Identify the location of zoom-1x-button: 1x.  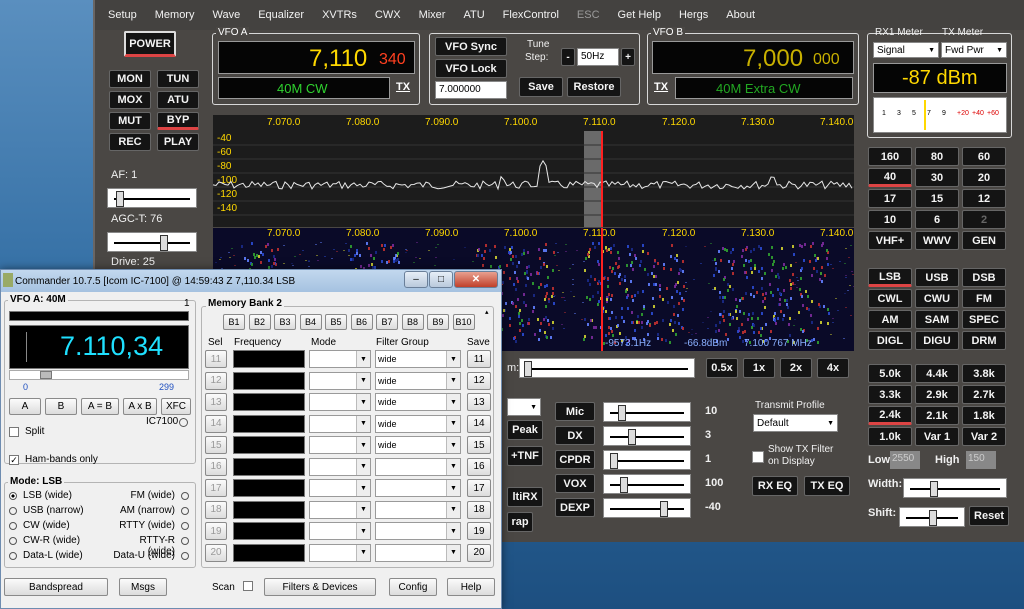
(759, 368).